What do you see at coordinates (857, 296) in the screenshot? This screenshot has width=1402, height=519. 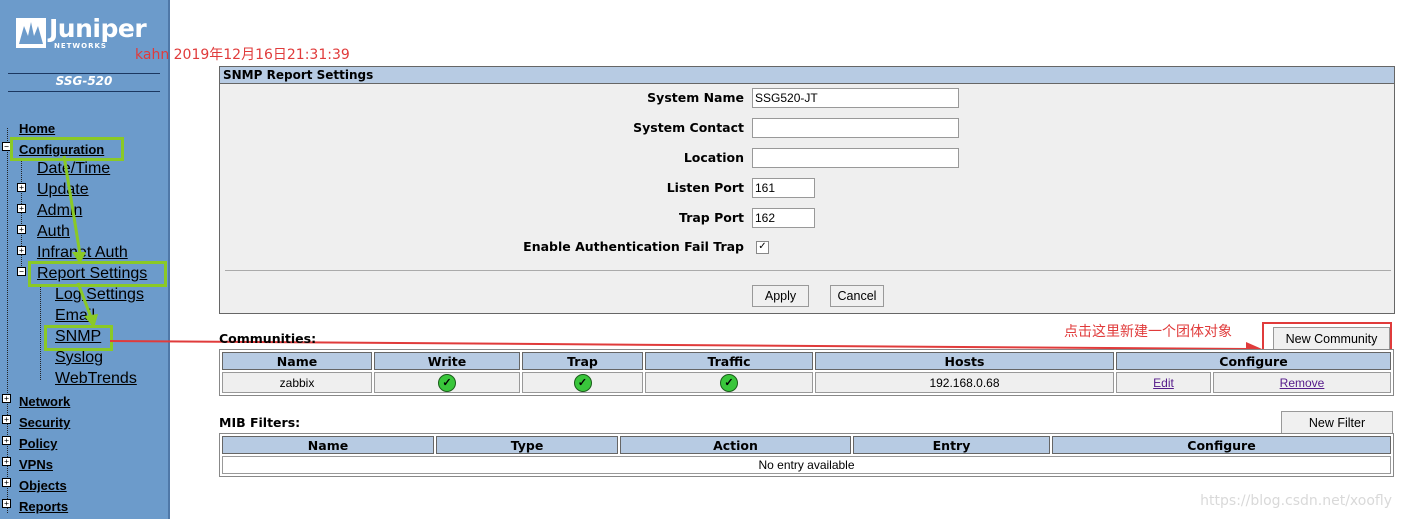 I see `cancel-button: Cancel` at bounding box center [857, 296].